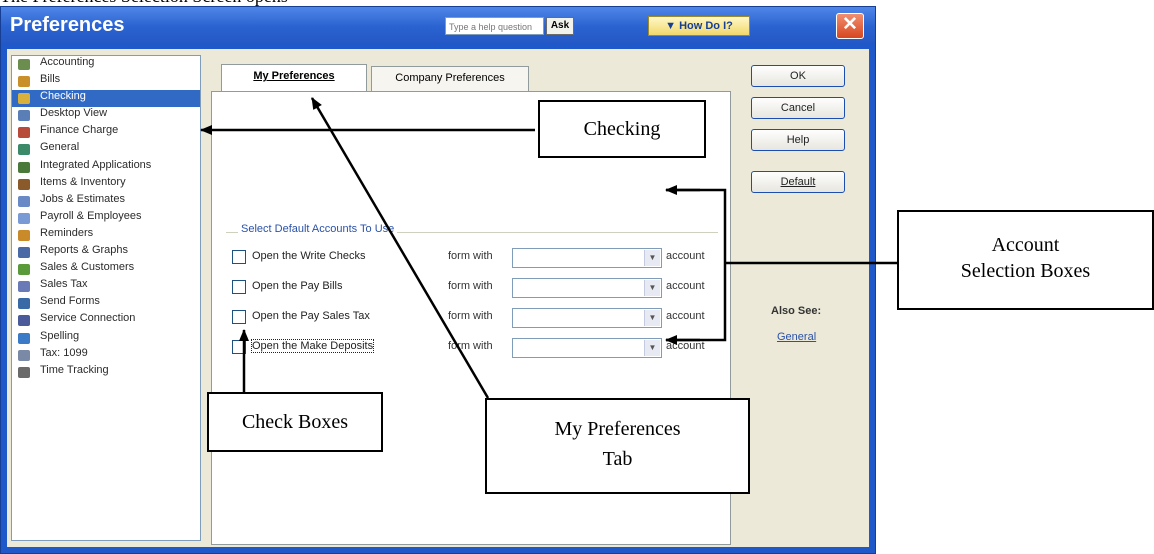  Describe the element at coordinates (106, 235) in the screenshot. I see `sidebar-item-reminders: Reminders` at that location.